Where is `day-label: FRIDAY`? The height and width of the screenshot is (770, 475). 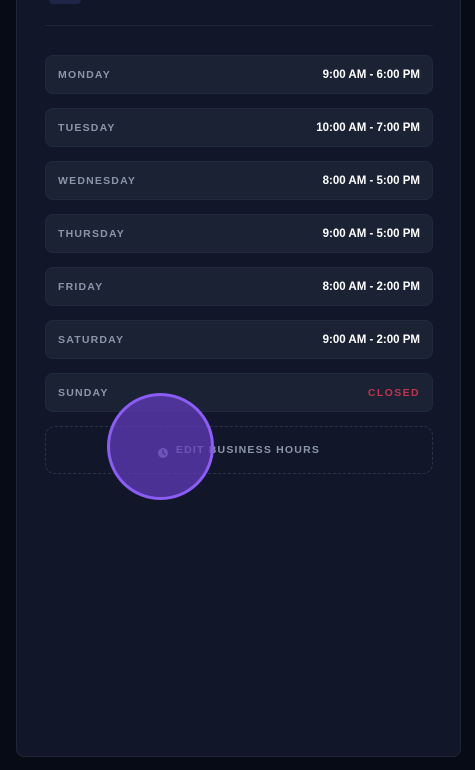
day-label: FRIDAY is located at coordinates (81, 286).